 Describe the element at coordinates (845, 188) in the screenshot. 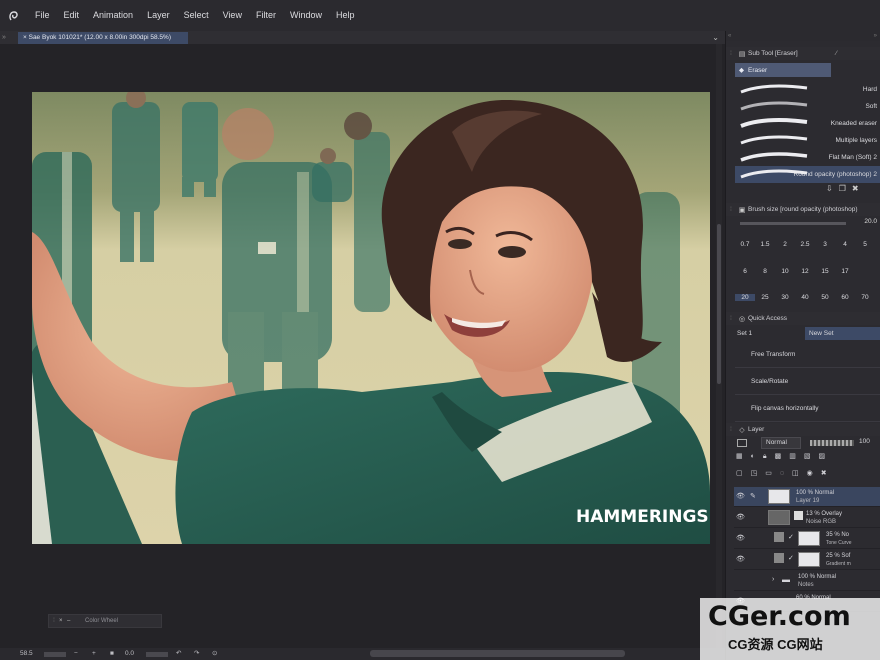

I see `copy-icon: ❐` at that location.